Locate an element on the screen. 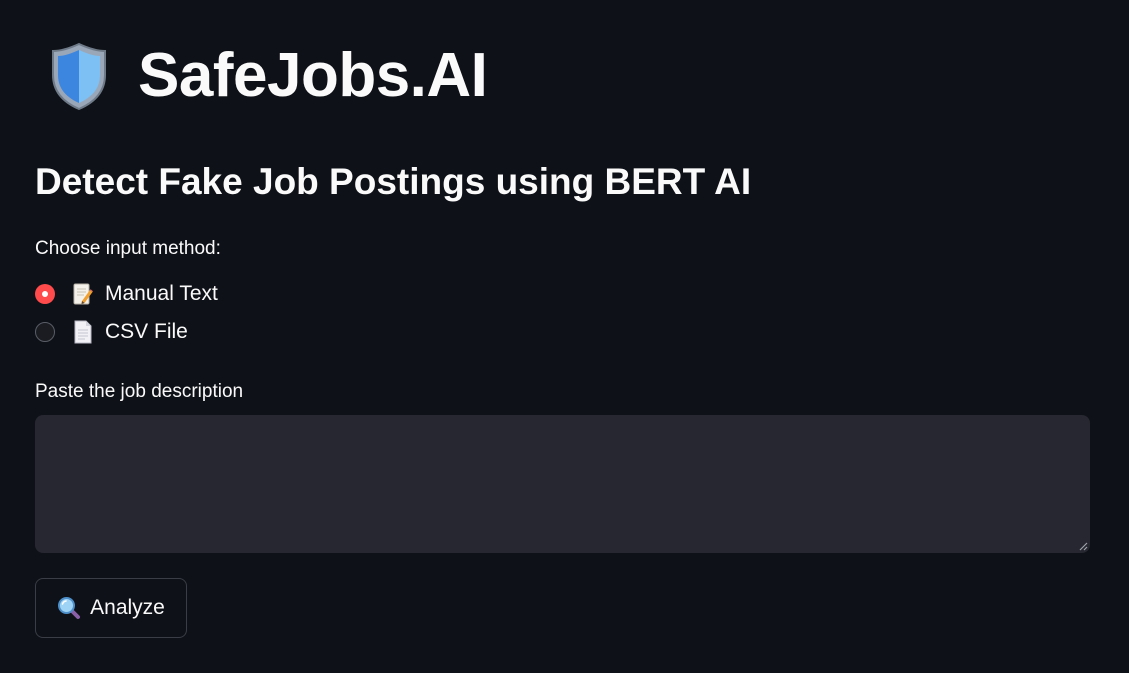  resize-grip-icon is located at coordinates (1083, 546).